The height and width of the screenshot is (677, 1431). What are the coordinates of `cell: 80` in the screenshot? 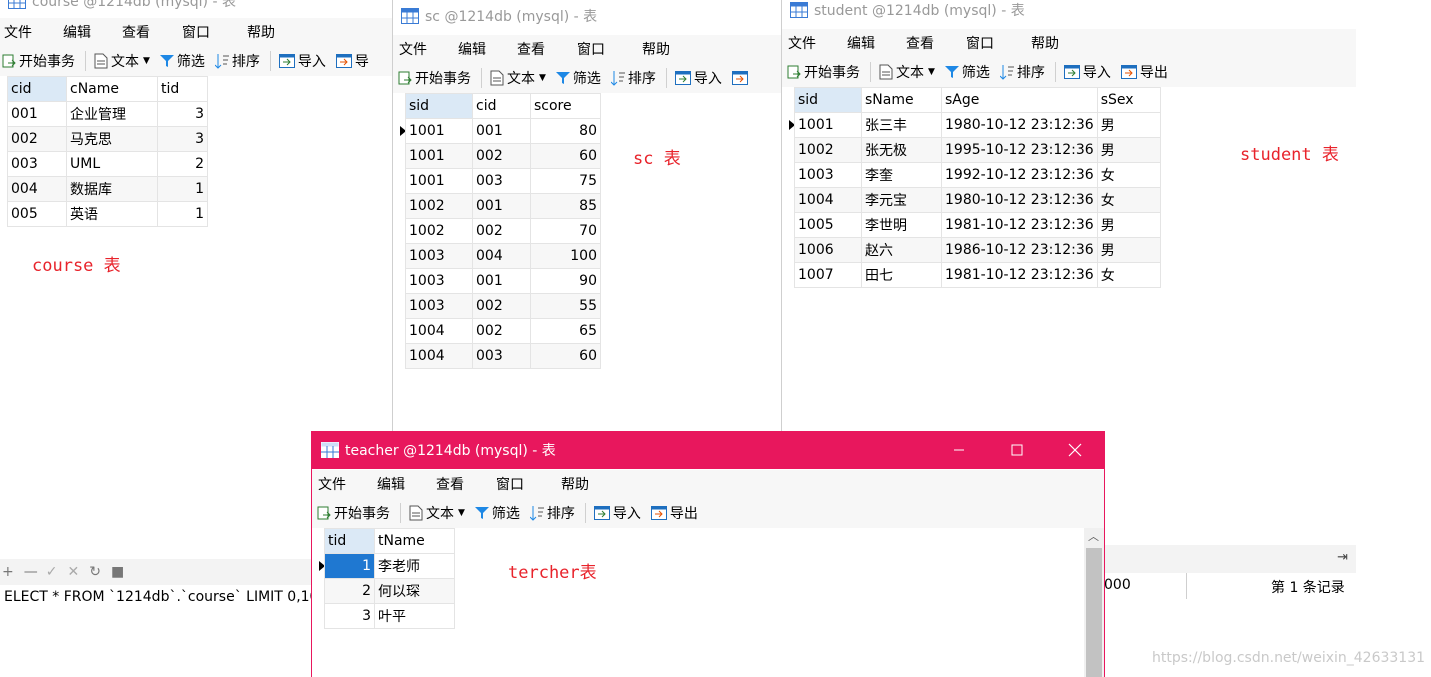 It's located at (565, 131).